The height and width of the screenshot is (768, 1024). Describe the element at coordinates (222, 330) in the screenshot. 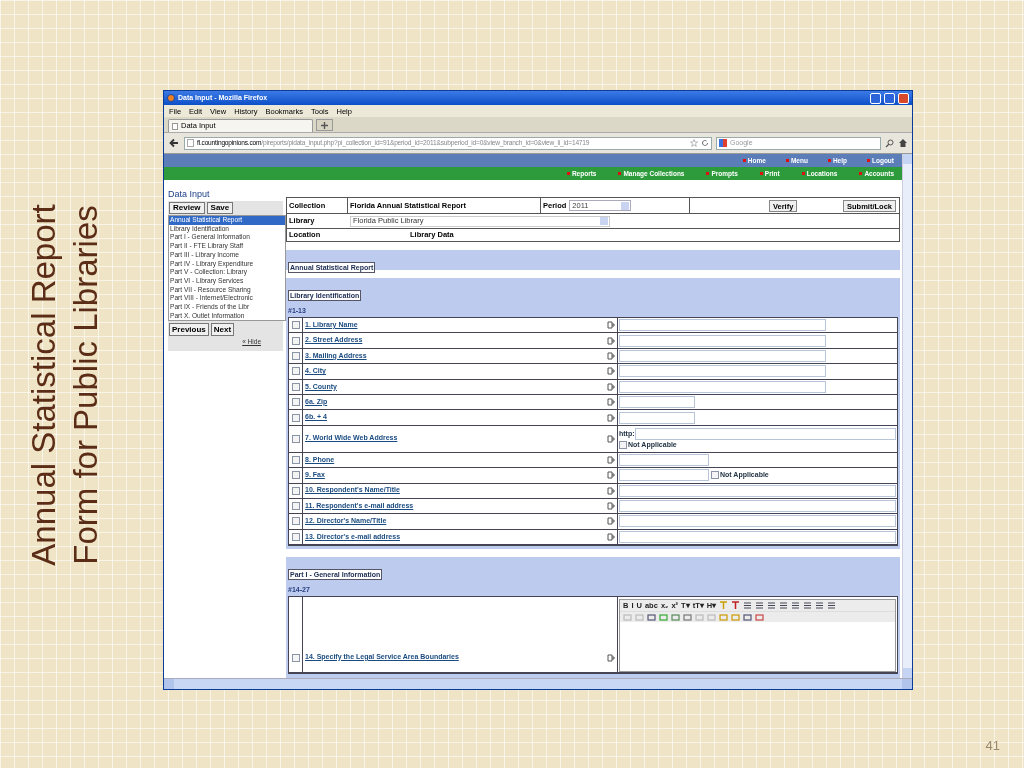

I see `pager-button: Next` at that location.